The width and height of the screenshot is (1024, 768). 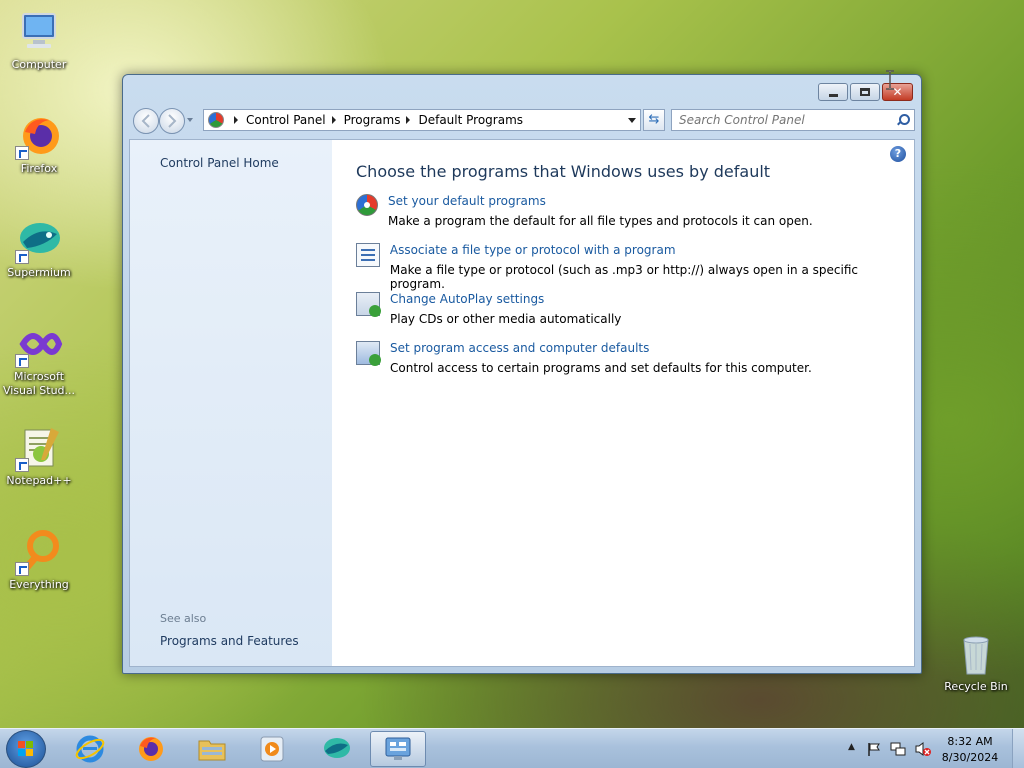 I want to click on back-arrow-icon, so click(x=145, y=121).